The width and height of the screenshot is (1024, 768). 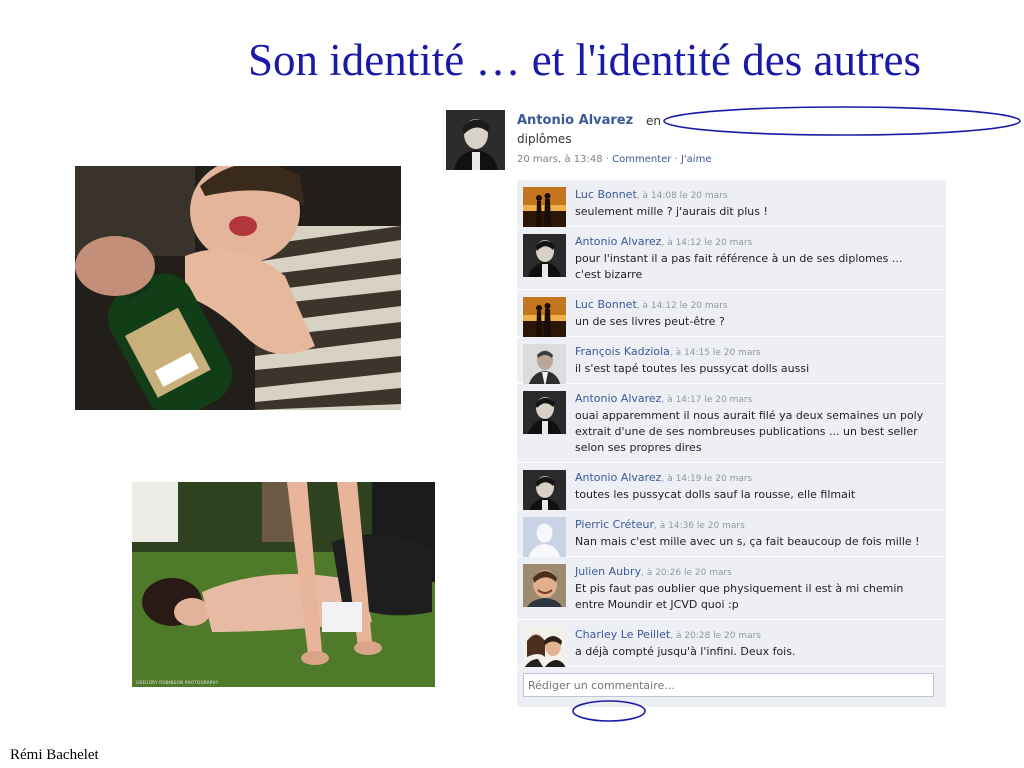 I want to click on man-smiling-avatar-icon, so click(x=544, y=585).